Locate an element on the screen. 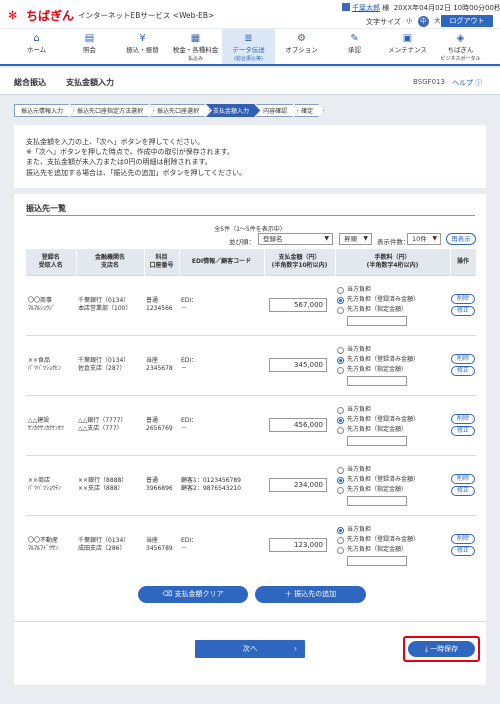 This screenshot has height=704, width=500. datetime: 20XX年04月02日 10時00分00秒 is located at coordinates (446, 8).